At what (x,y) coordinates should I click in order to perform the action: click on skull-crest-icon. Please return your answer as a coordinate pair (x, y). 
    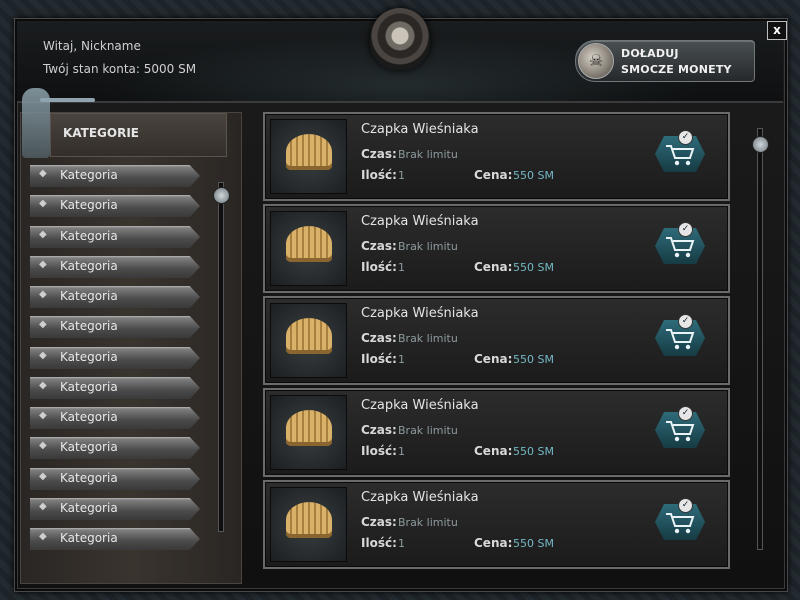
    Looking at the image, I should click on (400, 39).